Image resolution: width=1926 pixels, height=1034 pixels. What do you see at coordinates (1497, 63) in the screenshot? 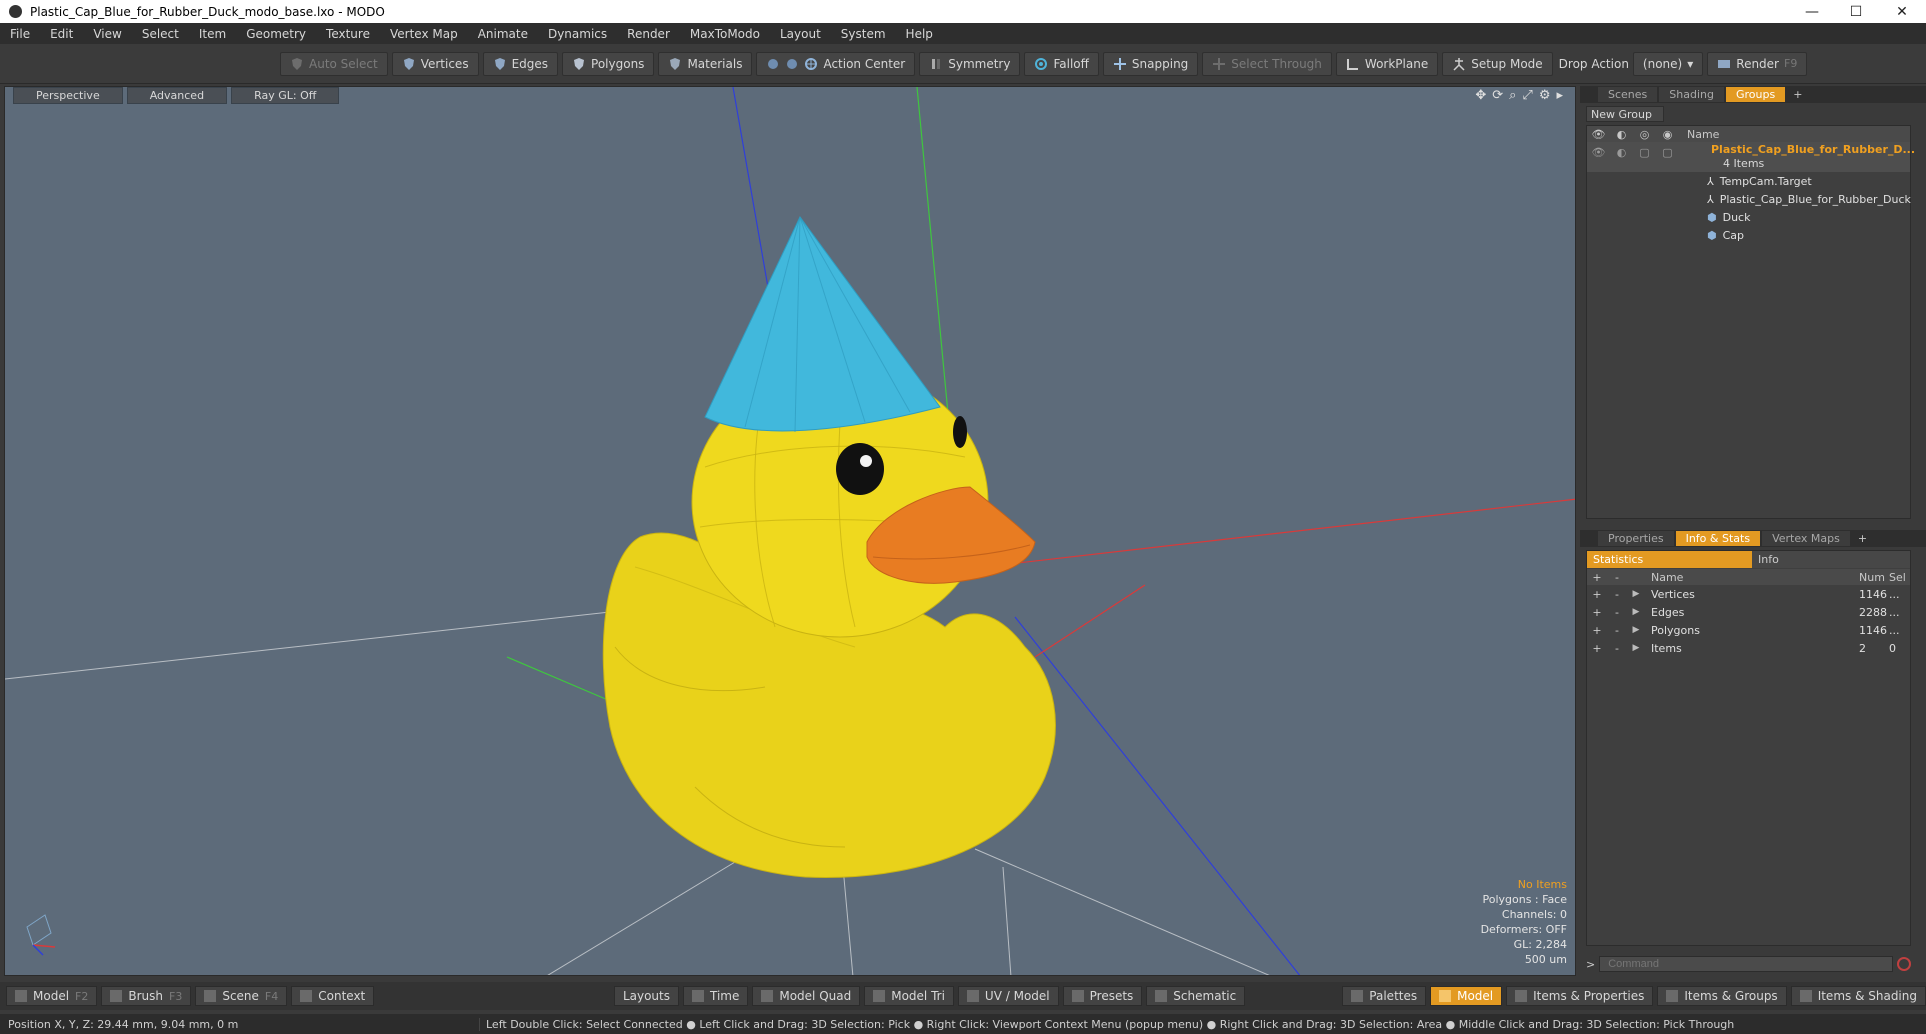
I see `setup-mode-button: Setup Mode` at bounding box center [1497, 63].